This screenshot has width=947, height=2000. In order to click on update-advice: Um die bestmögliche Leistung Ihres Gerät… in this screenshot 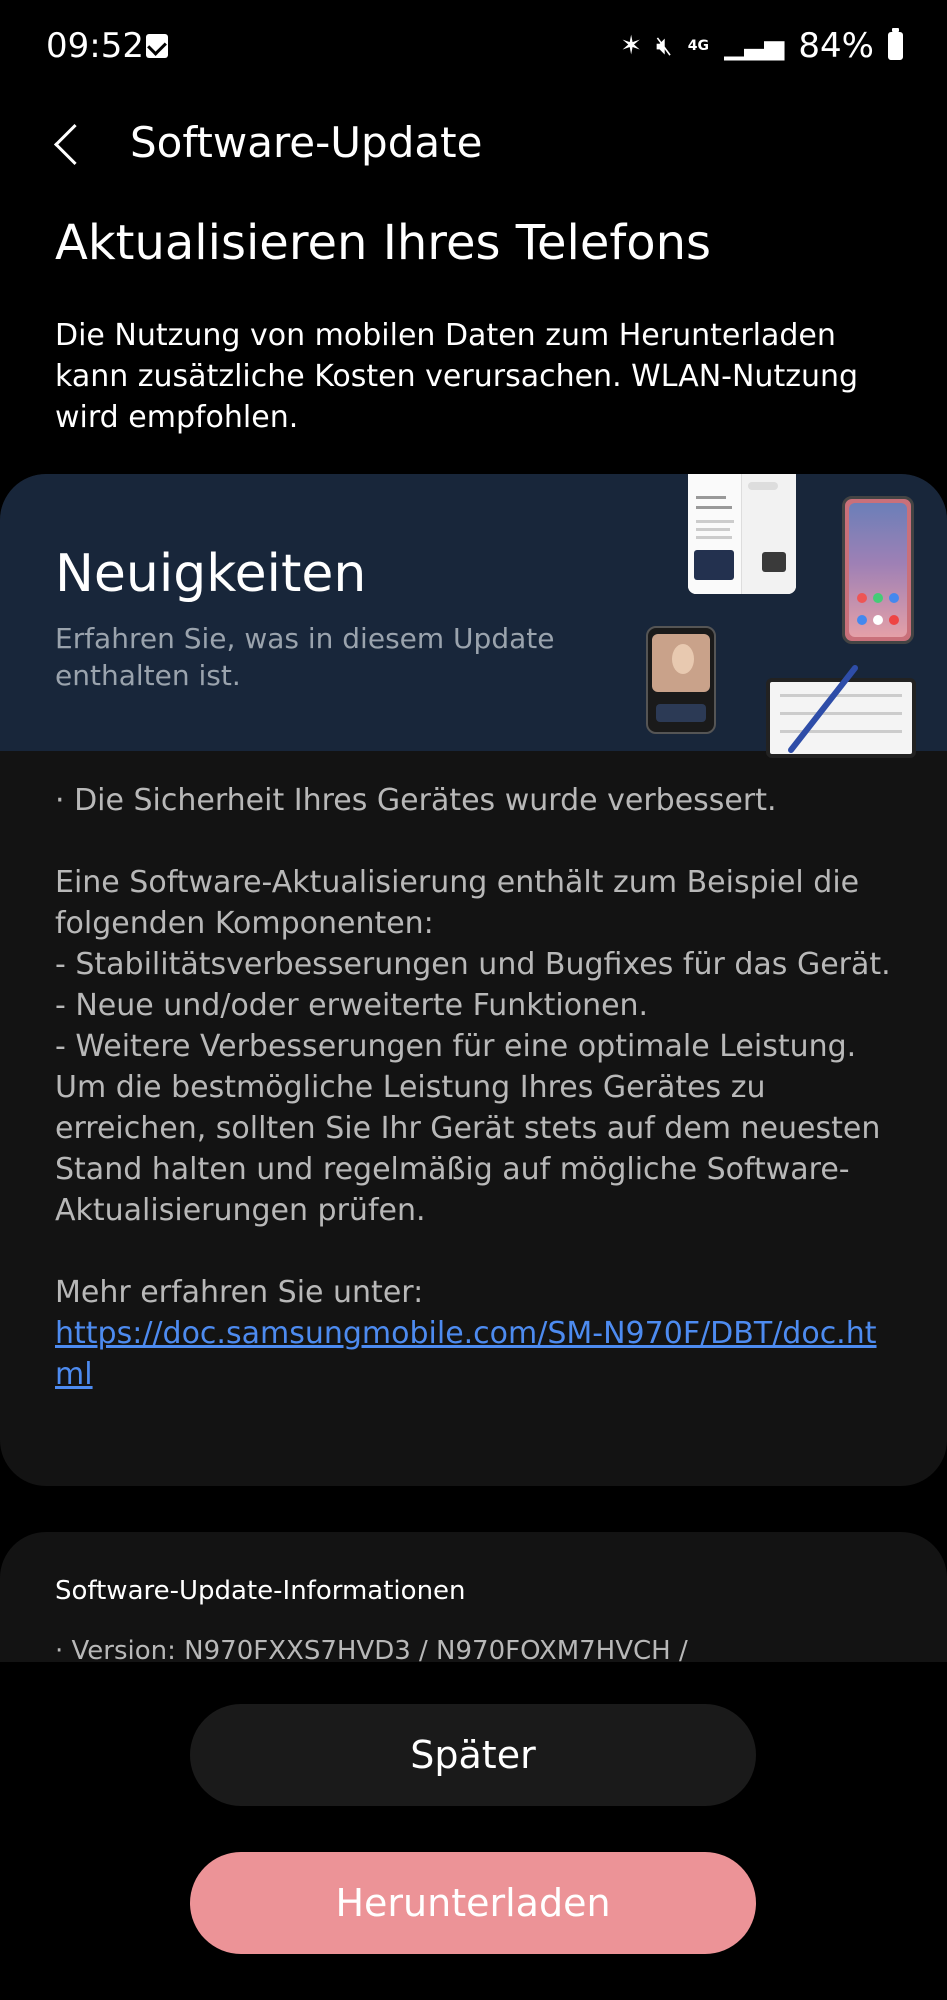, I will do `click(468, 1149)`.